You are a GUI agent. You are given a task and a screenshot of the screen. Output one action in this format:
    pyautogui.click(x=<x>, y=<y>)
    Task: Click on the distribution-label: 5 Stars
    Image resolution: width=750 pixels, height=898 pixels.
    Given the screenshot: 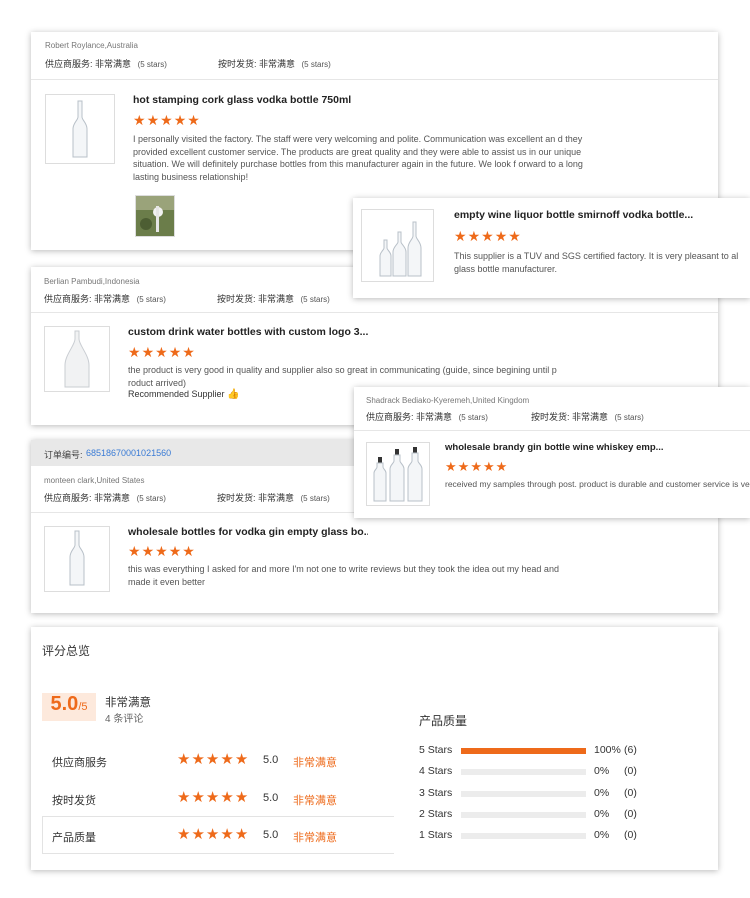 What is the action you would take?
    pyautogui.click(x=436, y=750)
    